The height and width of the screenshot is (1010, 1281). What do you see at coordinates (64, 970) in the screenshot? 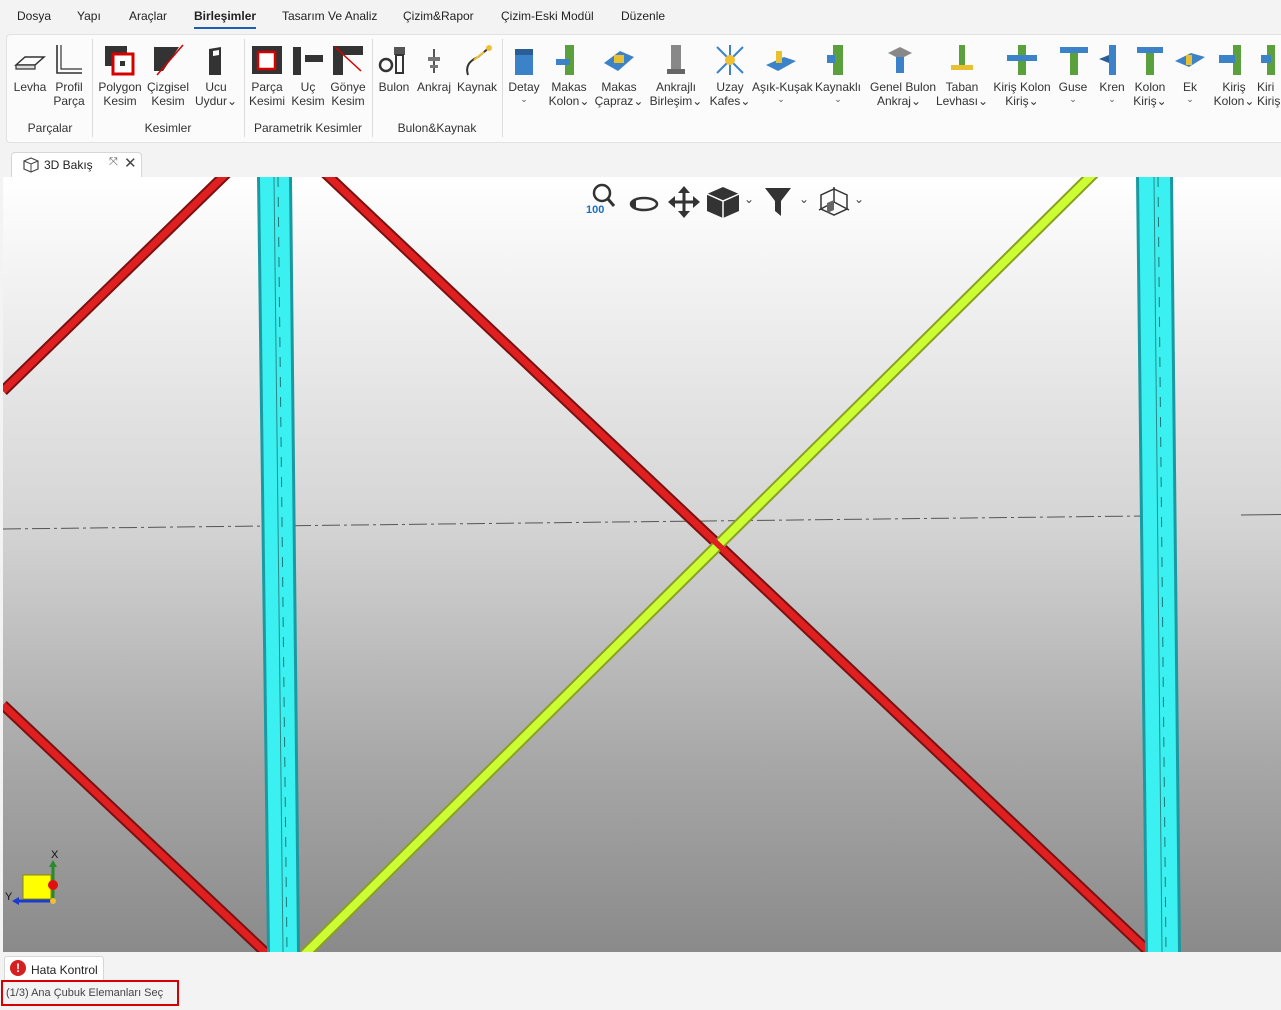
I see `error-check-label: Hata Kontrol` at bounding box center [64, 970].